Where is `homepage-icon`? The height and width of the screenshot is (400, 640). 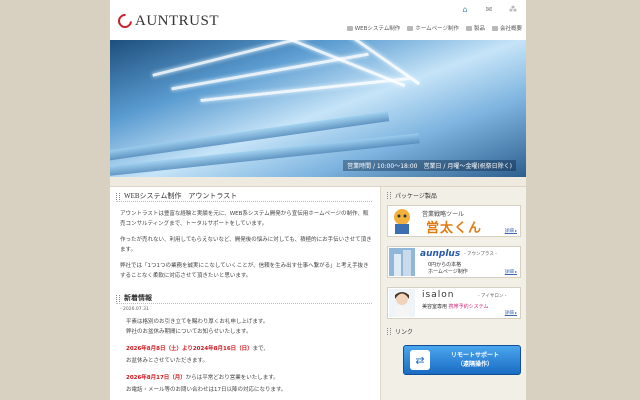 homepage-icon is located at coordinates (410, 28).